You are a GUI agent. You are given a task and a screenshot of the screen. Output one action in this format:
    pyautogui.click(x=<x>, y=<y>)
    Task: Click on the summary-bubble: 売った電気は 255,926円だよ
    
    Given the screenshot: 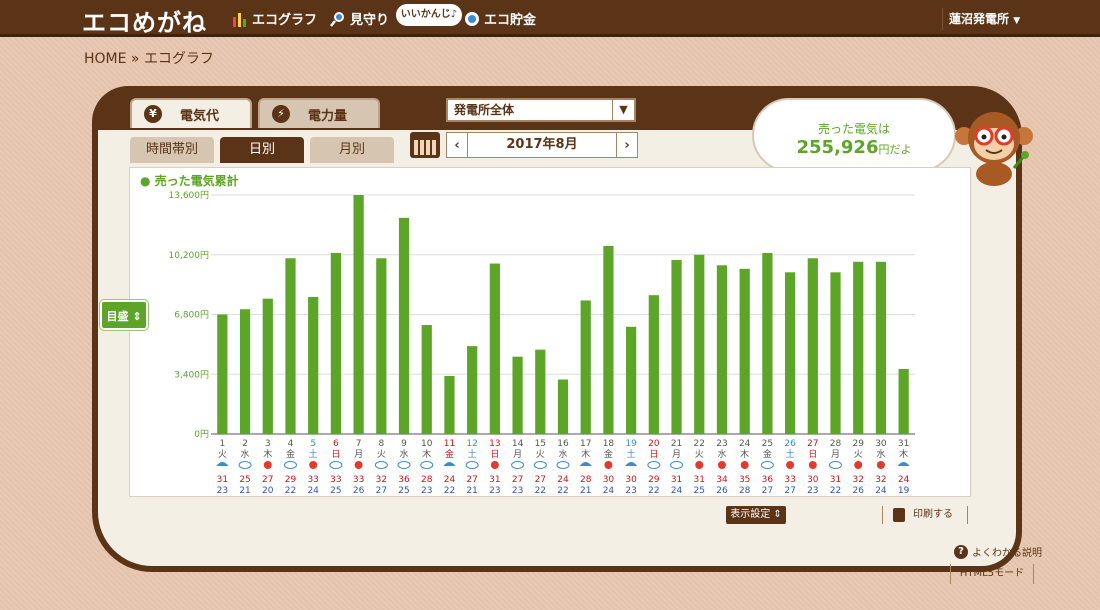 What is the action you would take?
    pyautogui.click(x=854, y=135)
    